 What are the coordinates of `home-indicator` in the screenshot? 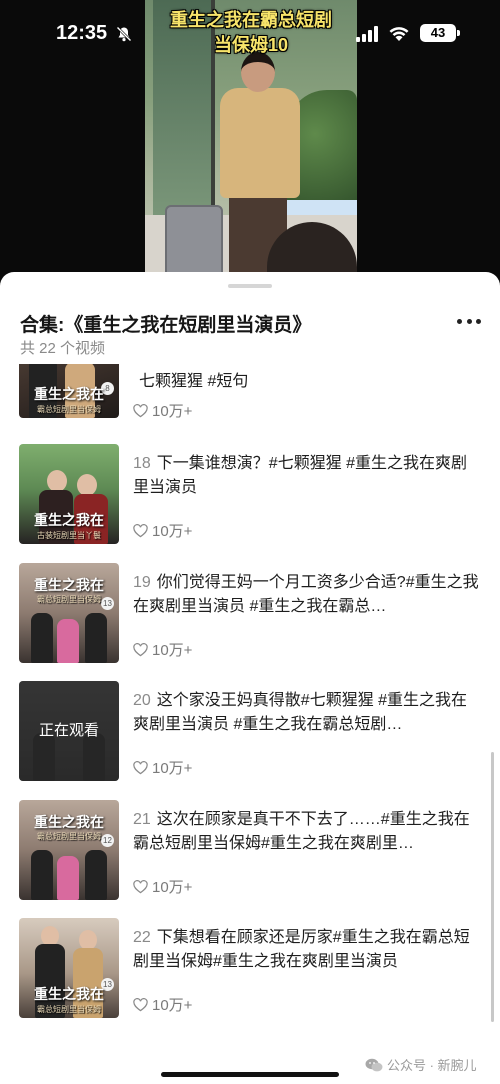 It's located at (250, 1074).